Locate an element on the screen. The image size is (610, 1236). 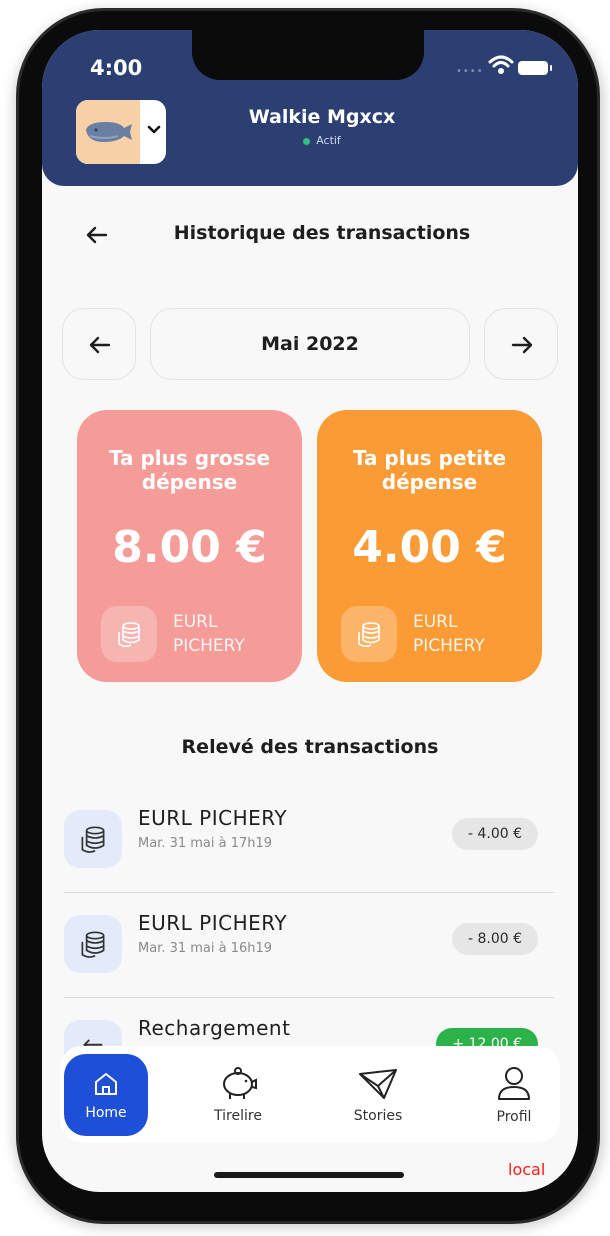
signal-icon: •••• is located at coordinates (470, 71).